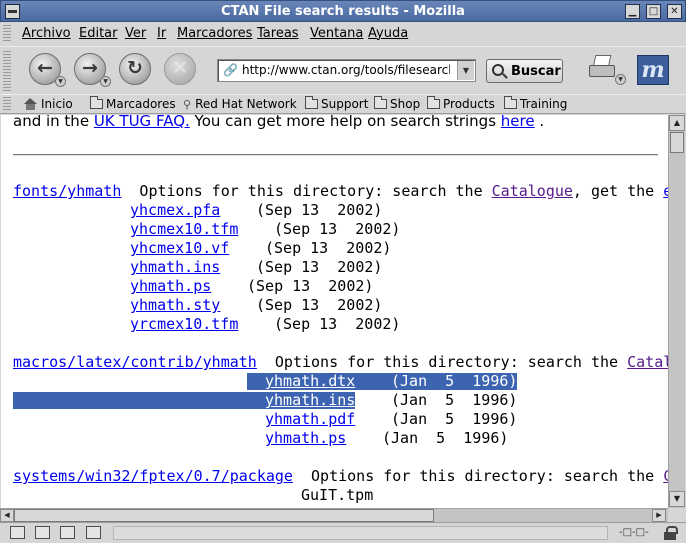 This screenshot has height=543, width=686. Describe the element at coordinates (674, 11) in the screenshot. I see `close-button: ✕` at that location.